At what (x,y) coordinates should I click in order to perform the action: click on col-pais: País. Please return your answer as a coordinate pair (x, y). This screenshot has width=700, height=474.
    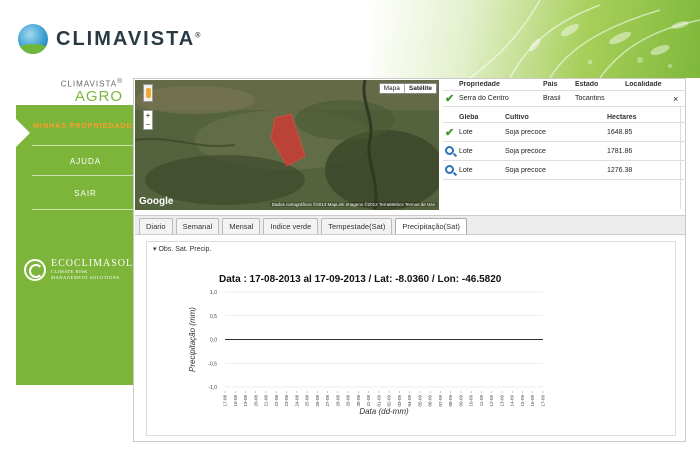
    Looking at the image, I should click on (550, 84).